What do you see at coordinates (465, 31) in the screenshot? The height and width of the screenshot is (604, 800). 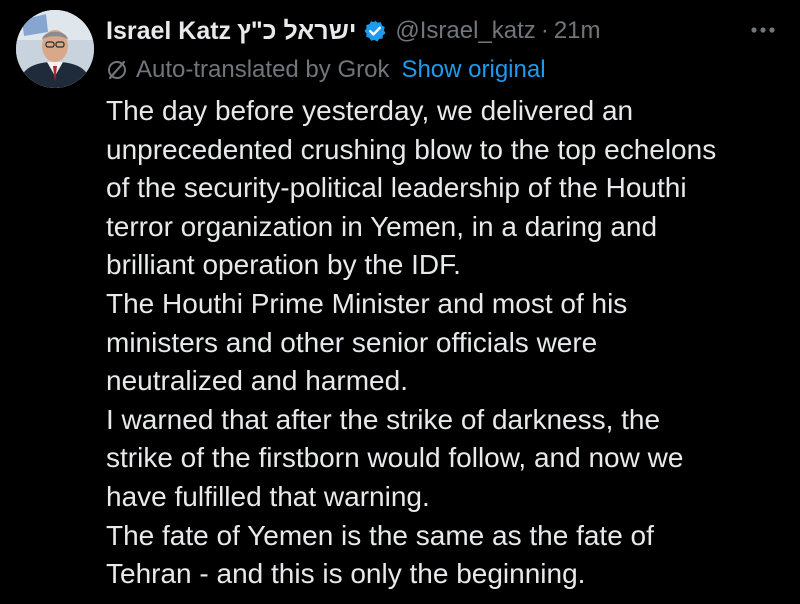 I see `author-handle: @Israel_katz` at bounding box center [465, 31].